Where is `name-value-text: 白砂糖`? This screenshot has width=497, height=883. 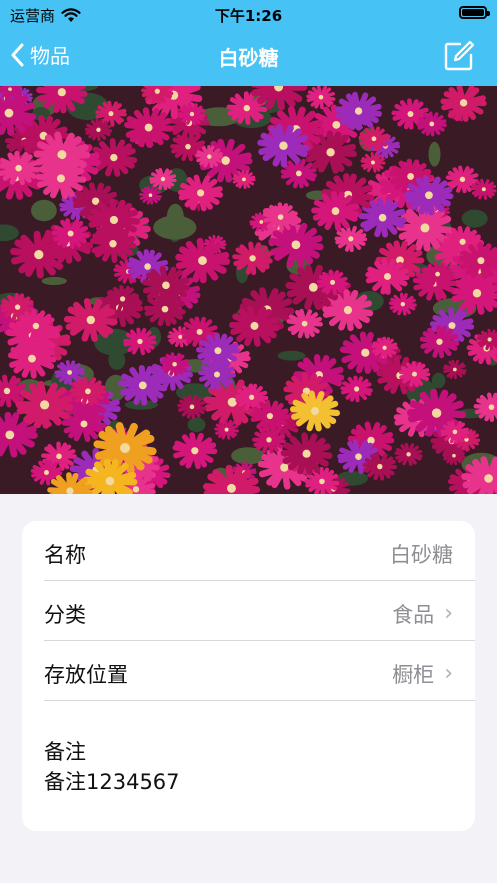 name-value-text: 白砂糖 is located at coordinates (421, 555).